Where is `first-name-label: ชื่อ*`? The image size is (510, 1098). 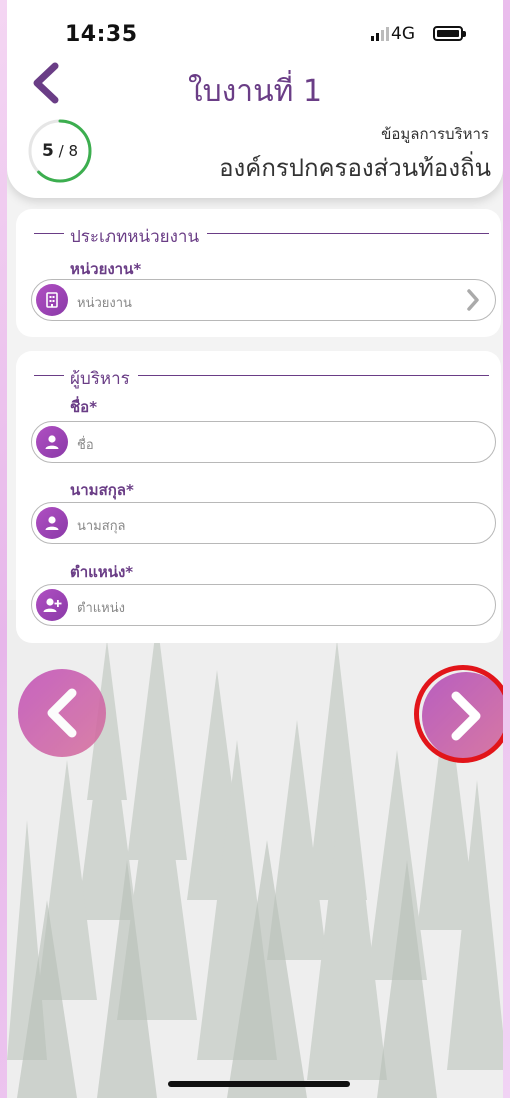
first-name-label: ชื่อ* is located at coordinates (84, 407).